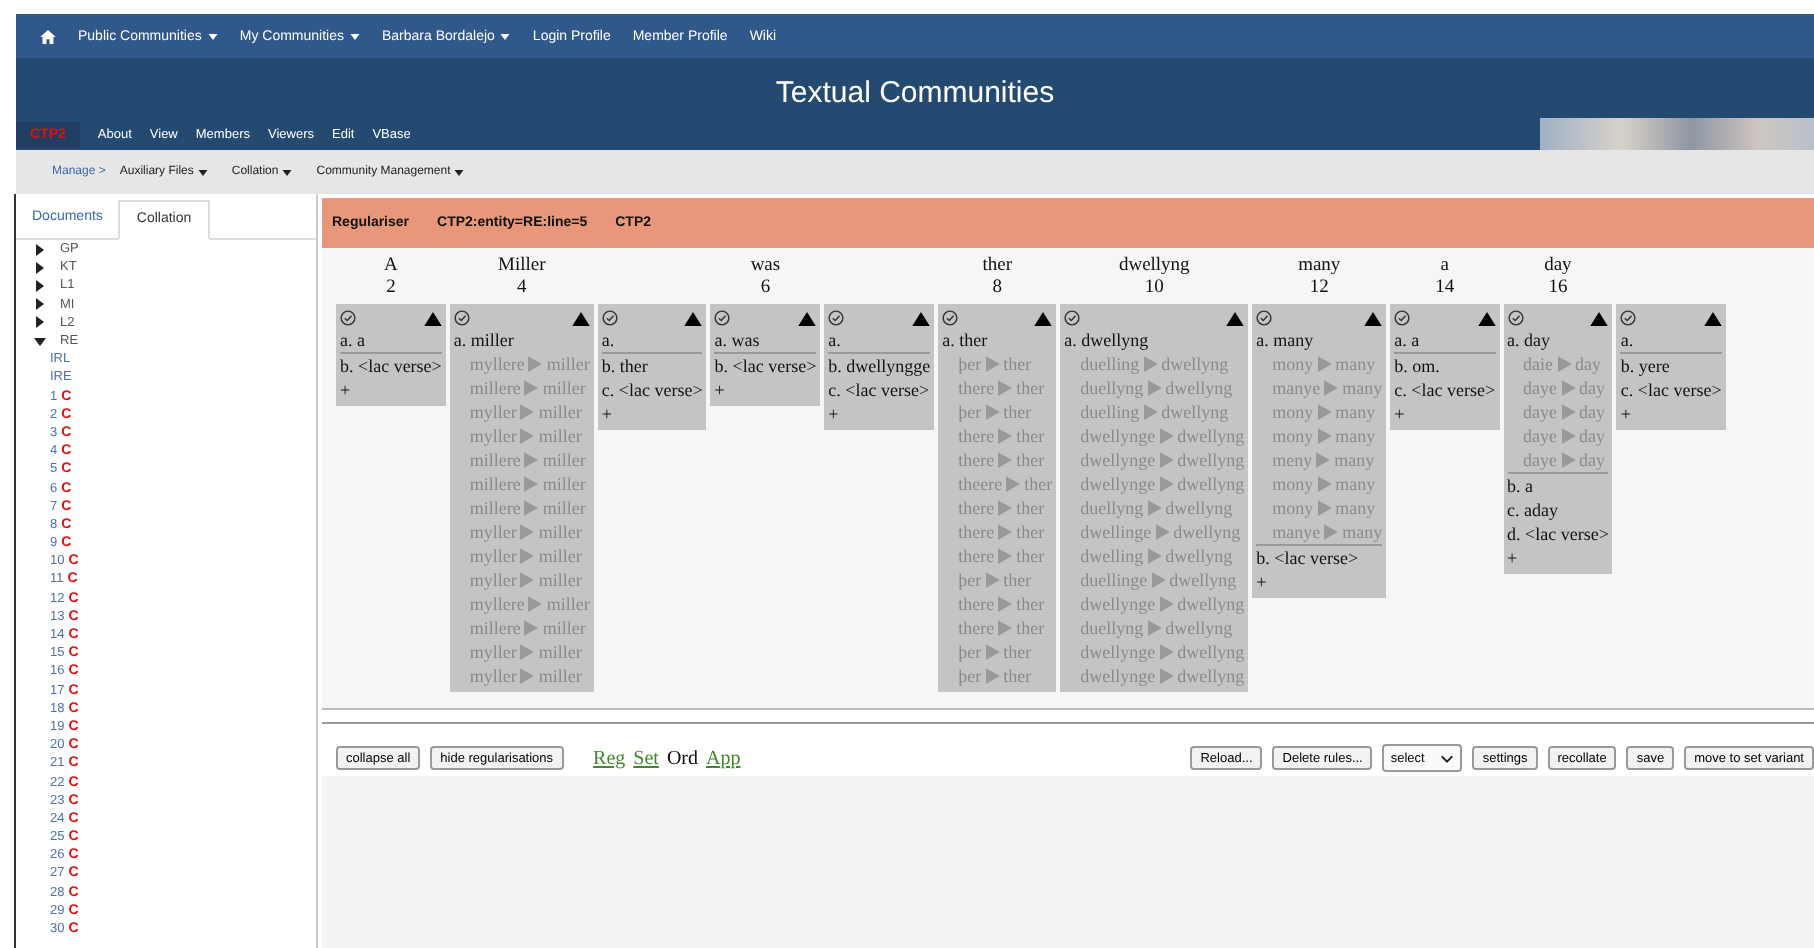  I want to click on original-reading: there, so click(976, 508).